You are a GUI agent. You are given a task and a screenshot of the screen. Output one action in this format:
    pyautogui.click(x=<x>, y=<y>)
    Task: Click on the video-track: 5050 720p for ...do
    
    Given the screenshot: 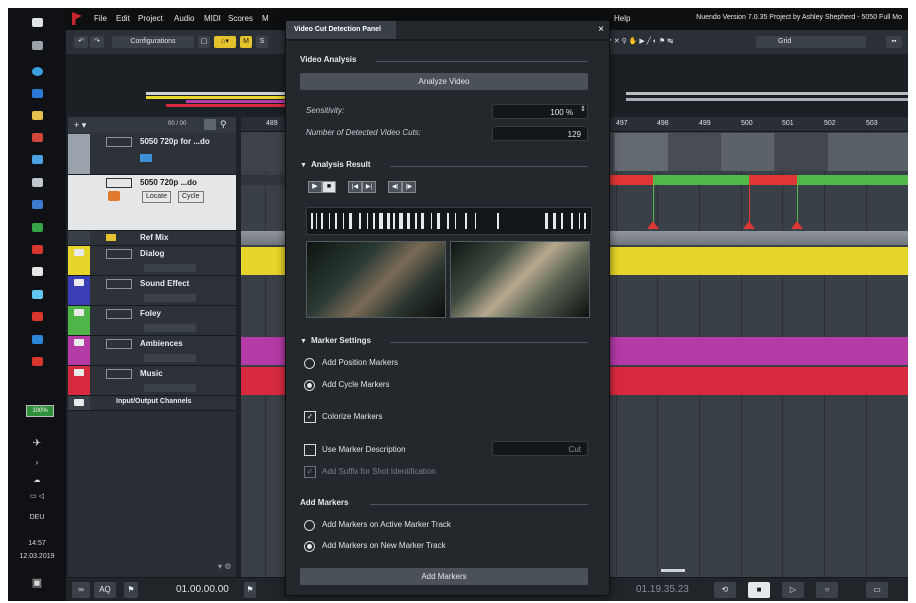 What is the action you would take?
    pyautogui.click(x=152, y=154)
    